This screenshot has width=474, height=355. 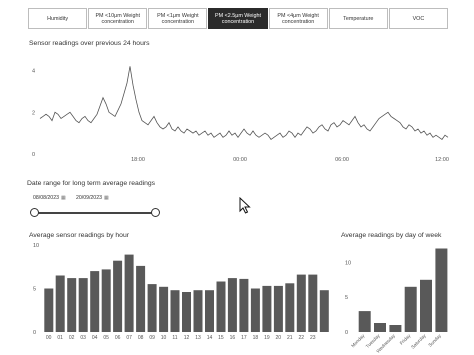 What do you see at coordinates (58, 18) in the screenshot?
I see `tab-0: Humidity` at bounding box center [58, 18].